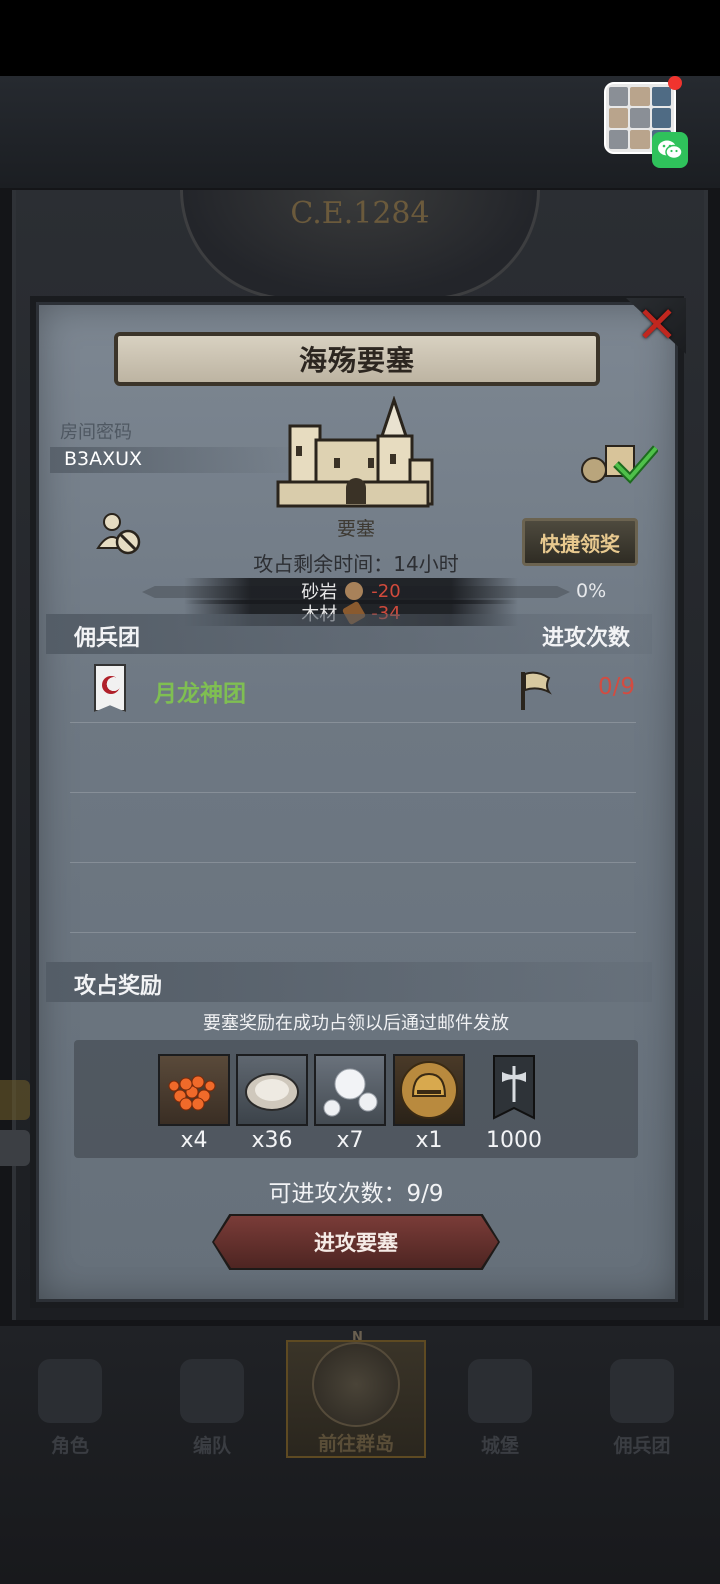 The height and width of the screenshot is (1584, 720). Describe the element at coordinates (360, 213) in the screenshot. I see `era-label: C.E.1284` at that location.